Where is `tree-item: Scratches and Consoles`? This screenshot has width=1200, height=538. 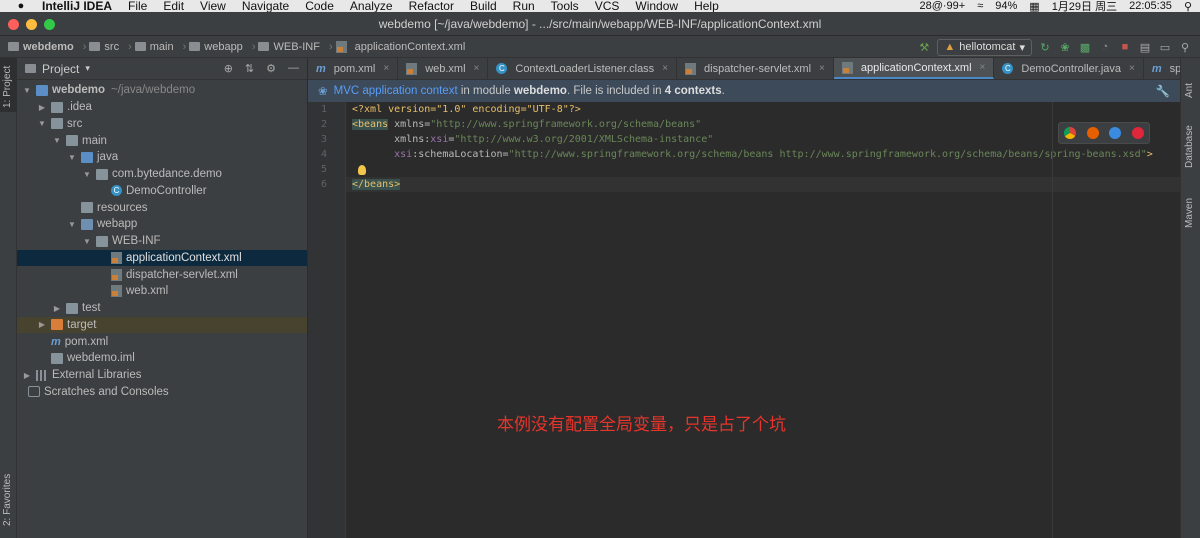 tree-item: Scratches and Consoles is located at coordinates (162, 392).